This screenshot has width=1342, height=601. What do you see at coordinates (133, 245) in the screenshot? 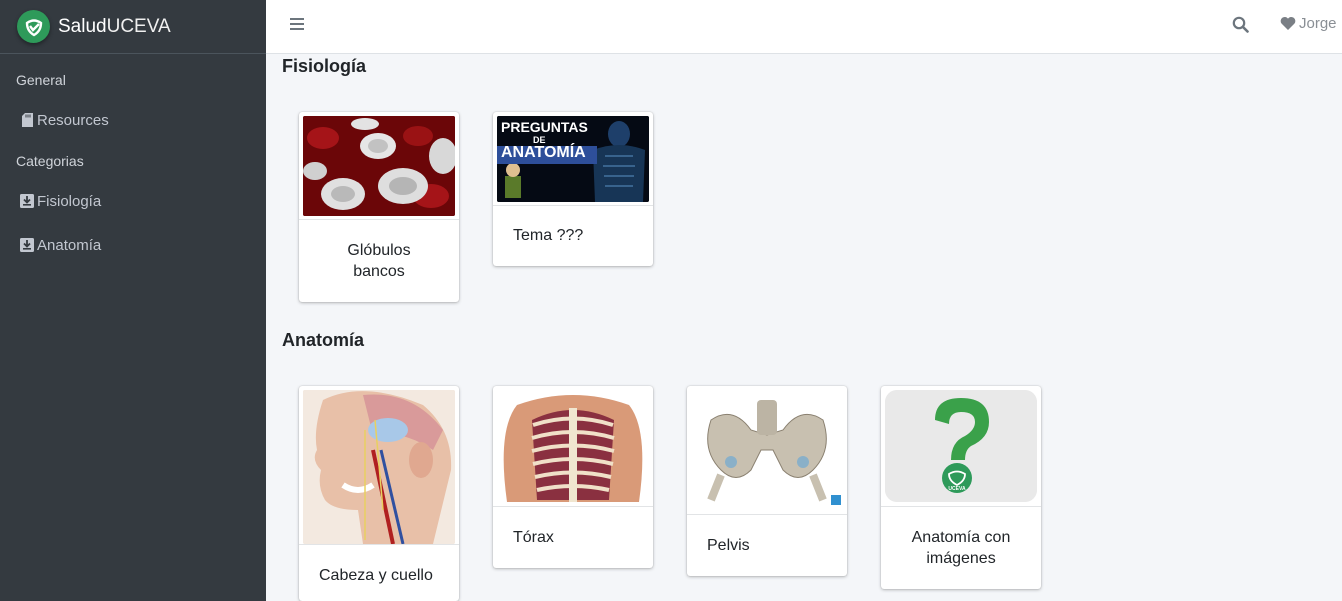
I see `sidebar-item-anatomia: Anatomía` at bounding box center [133, 245].